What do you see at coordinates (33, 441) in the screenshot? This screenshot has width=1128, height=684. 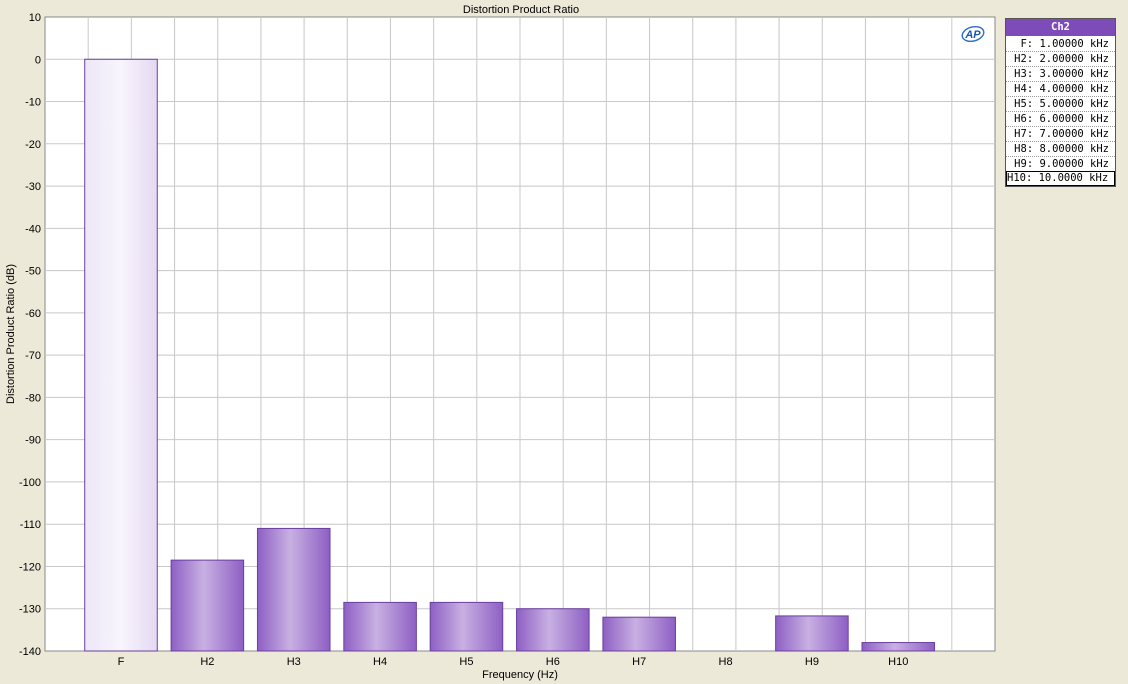 I see `y-tick-label: -90` at bounding box center [33, 441].